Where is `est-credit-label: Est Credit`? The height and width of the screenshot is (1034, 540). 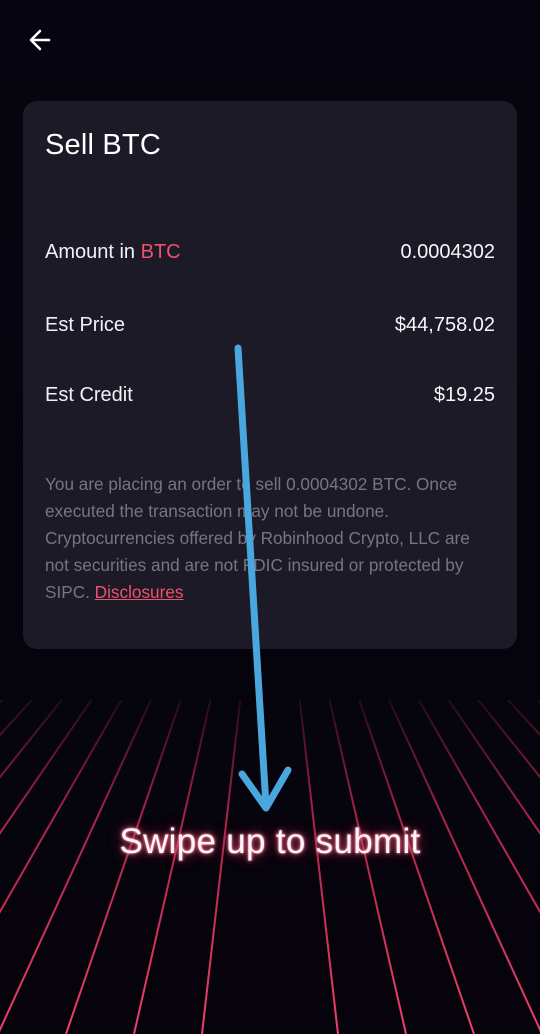 est-credit-label: Est Credit is located at coordinates (89, 395).